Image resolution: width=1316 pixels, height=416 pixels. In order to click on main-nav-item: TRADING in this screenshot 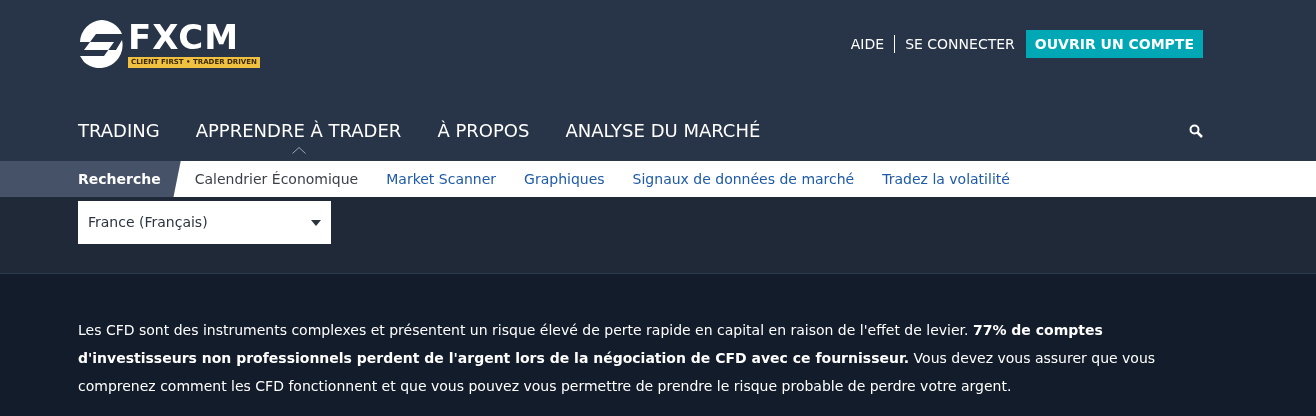, I will do `click(119, 130)`.